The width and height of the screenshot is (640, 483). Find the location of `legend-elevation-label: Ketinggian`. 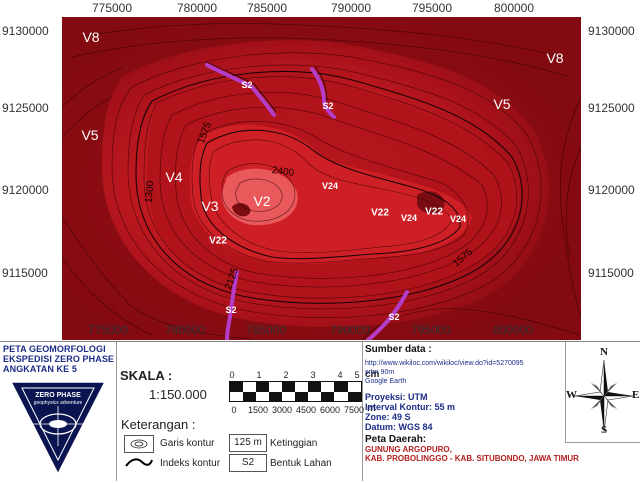

legend-elevation-label: Ketinggian is located at coordinates (294, 443).